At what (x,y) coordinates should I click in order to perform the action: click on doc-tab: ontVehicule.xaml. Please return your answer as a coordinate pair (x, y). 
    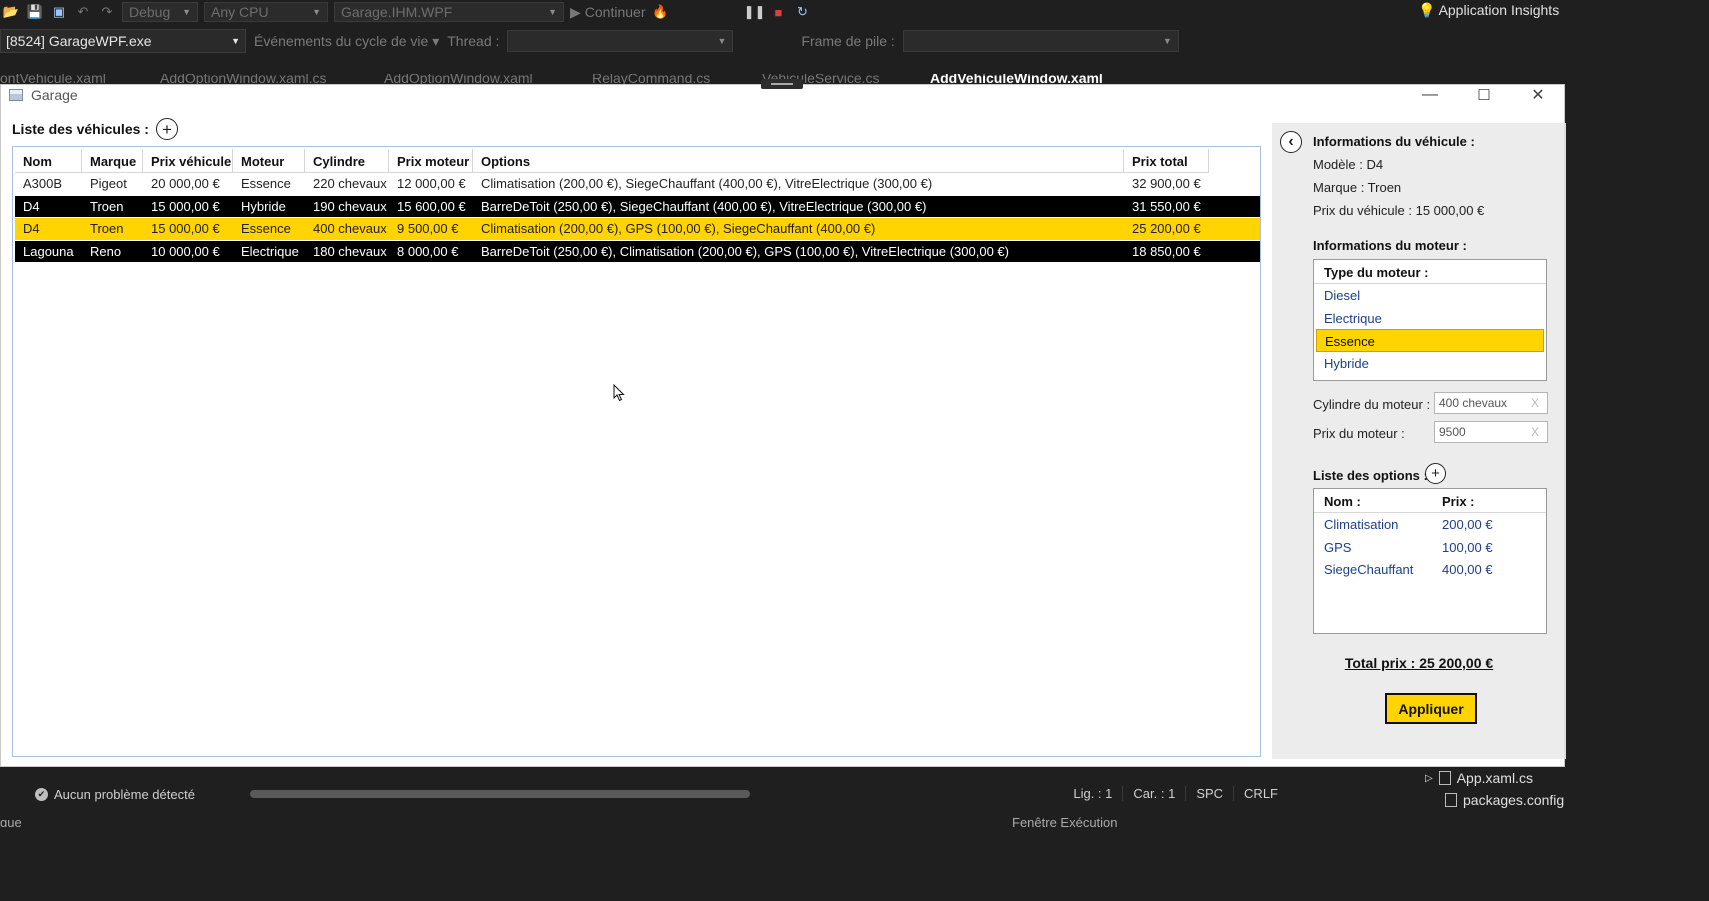
    Looking at the image, I should click on (53, 79).